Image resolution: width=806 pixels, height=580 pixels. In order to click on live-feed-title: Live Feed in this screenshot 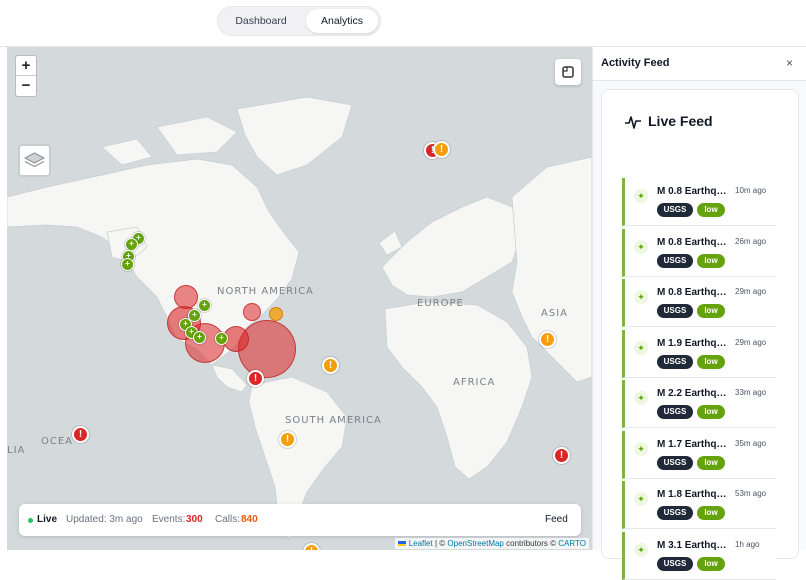, I will do `click(680, 121)`.